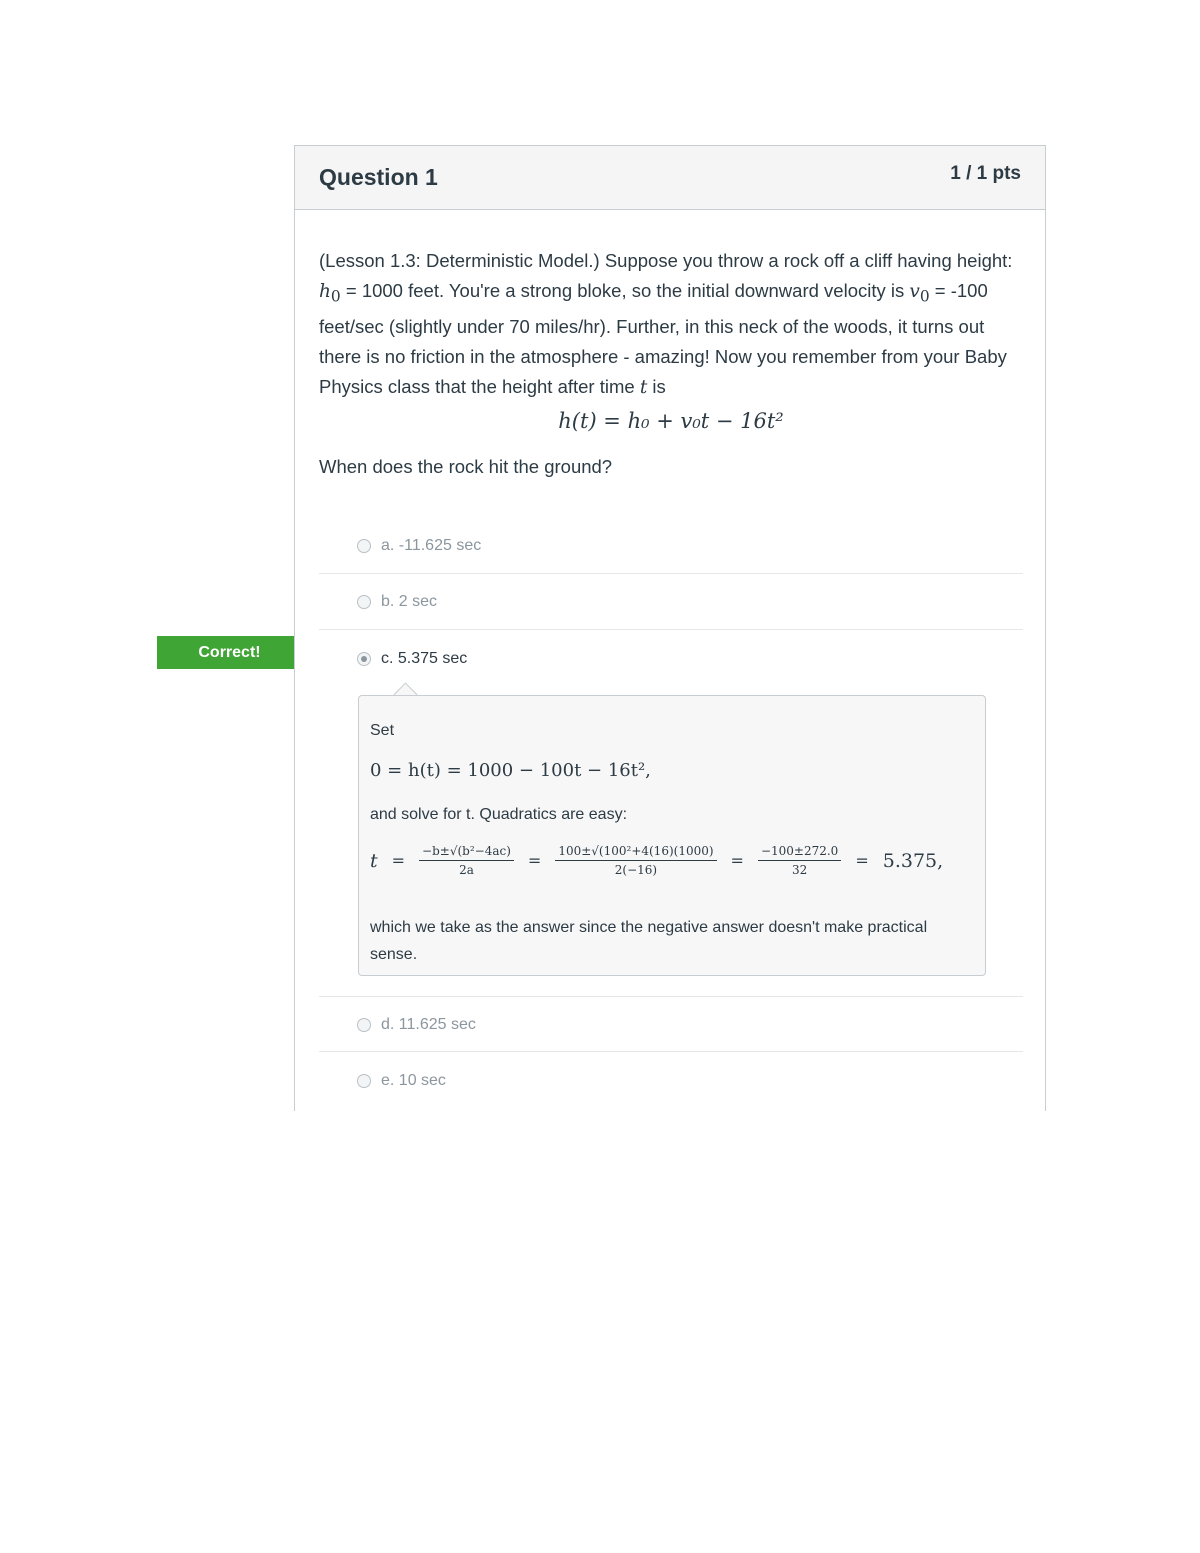 This screenshot has width=1200, height=1553. What do you see at coordinates (413, 1080) in the screenshot?
I see `answer-label: e. 10 sec` at bounding box center [413, 1080].